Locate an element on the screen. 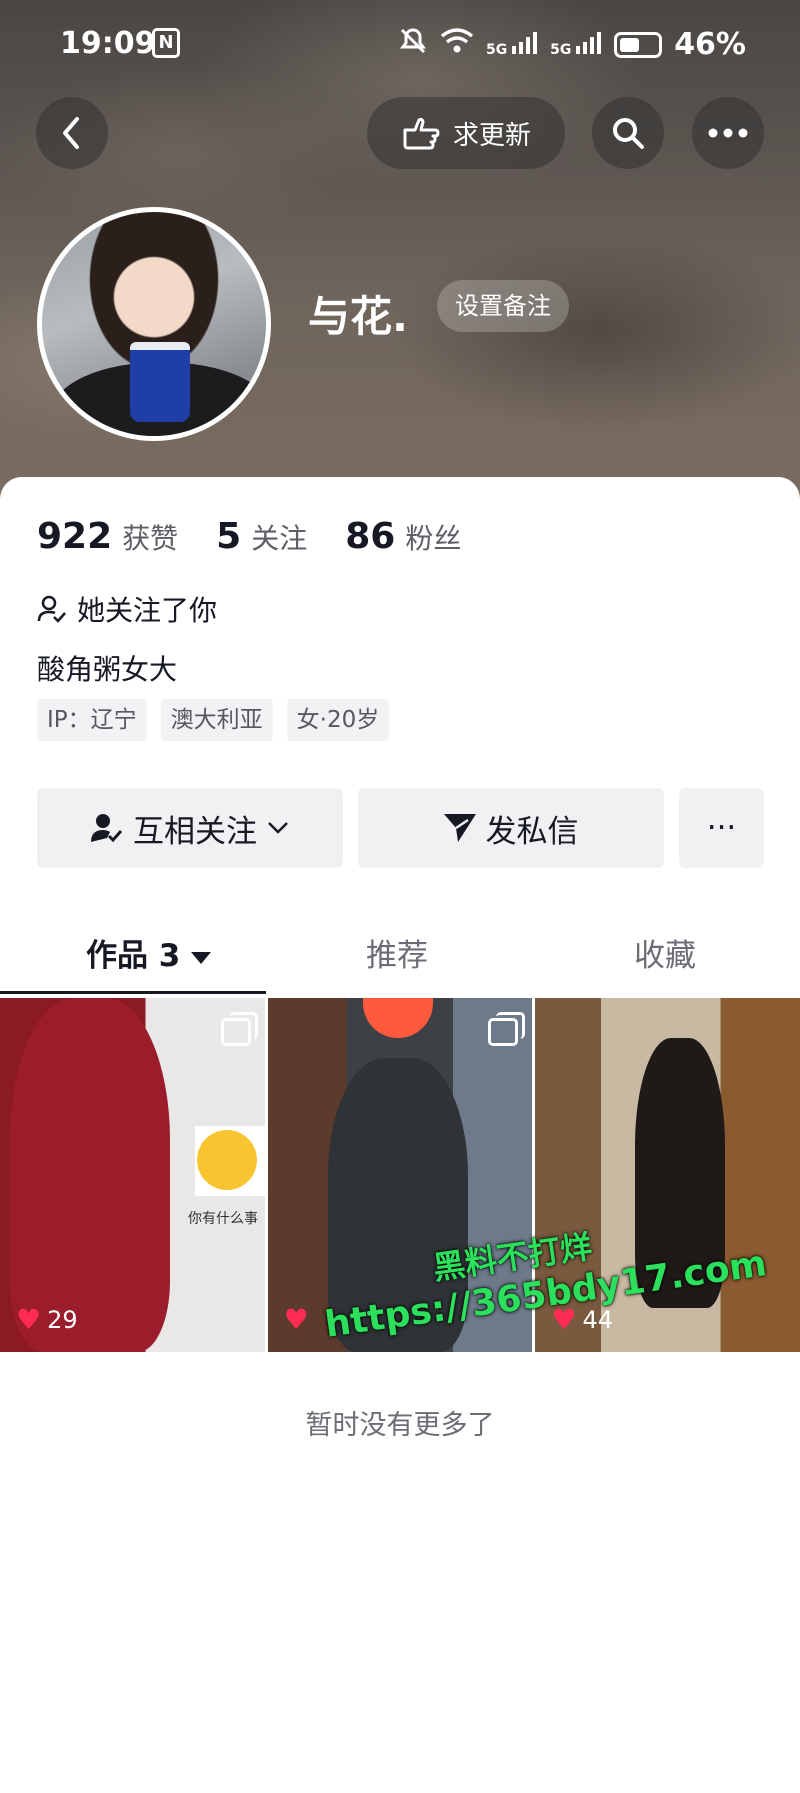 The image size is (800, 1793). tab-recommend: 推荐 is located at coordinates (397, 952).